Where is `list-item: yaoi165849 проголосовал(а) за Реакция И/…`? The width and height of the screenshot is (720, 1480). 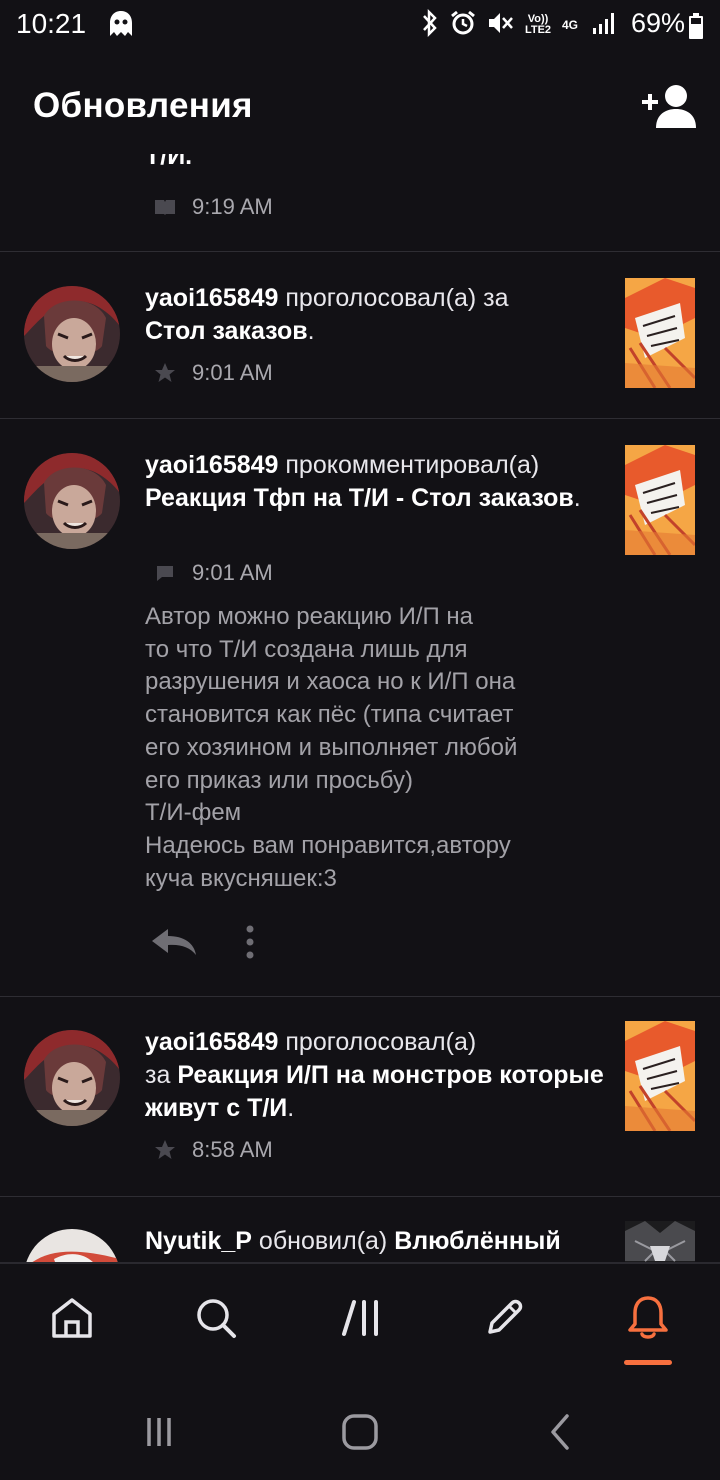
list-item: yaoi165849 проголосовал(а) за Реакция И/… is located at coordinates (360, 1097).